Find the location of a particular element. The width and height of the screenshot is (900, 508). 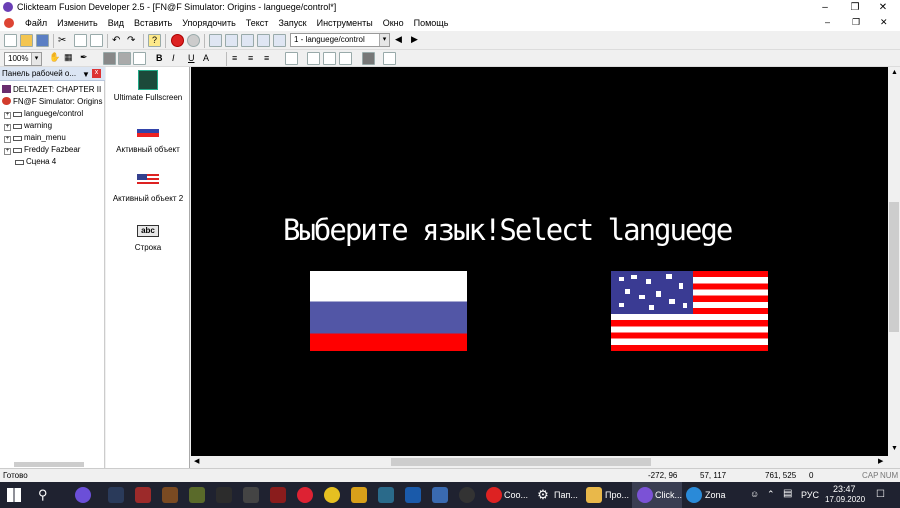

data-elements-icon is located at coordinates (279, 40).